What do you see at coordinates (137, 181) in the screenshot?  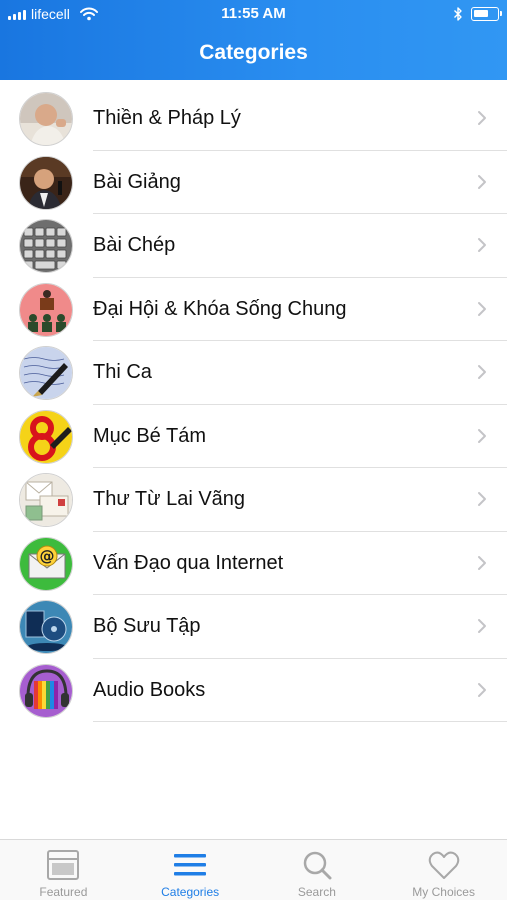 I see `category-label: Bài Giảng` at bounding box center [137, 181].